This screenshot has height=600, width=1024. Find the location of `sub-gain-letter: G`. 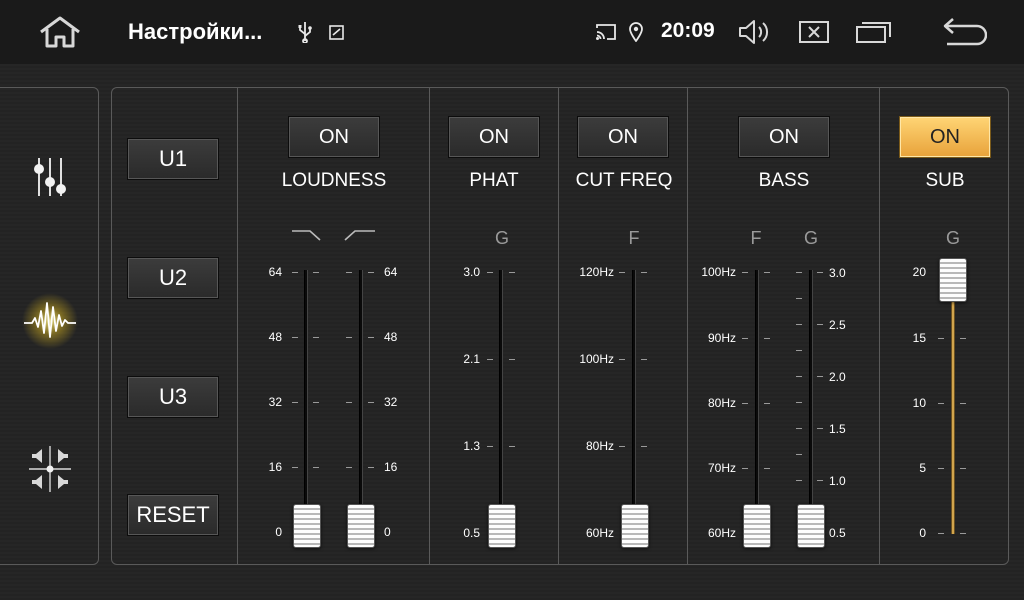

sub-gain-letter: G is located at coordinates (952, 238).